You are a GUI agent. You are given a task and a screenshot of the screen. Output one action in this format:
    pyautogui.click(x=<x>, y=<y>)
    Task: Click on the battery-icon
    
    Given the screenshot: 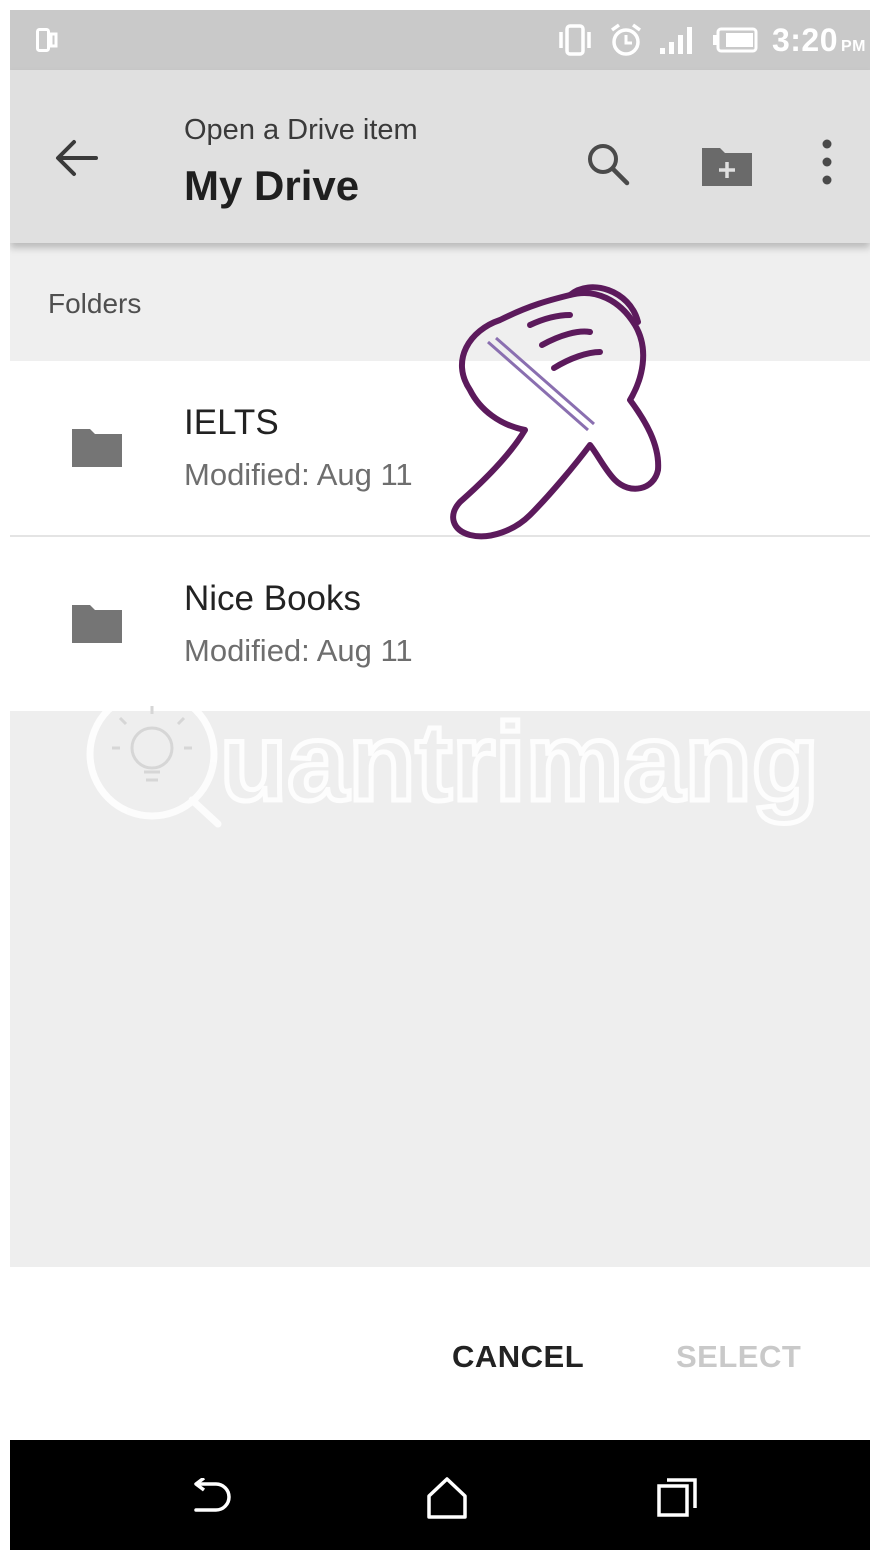 What is the action you would take?
    pyautogui.click(x=735, y=40)
    